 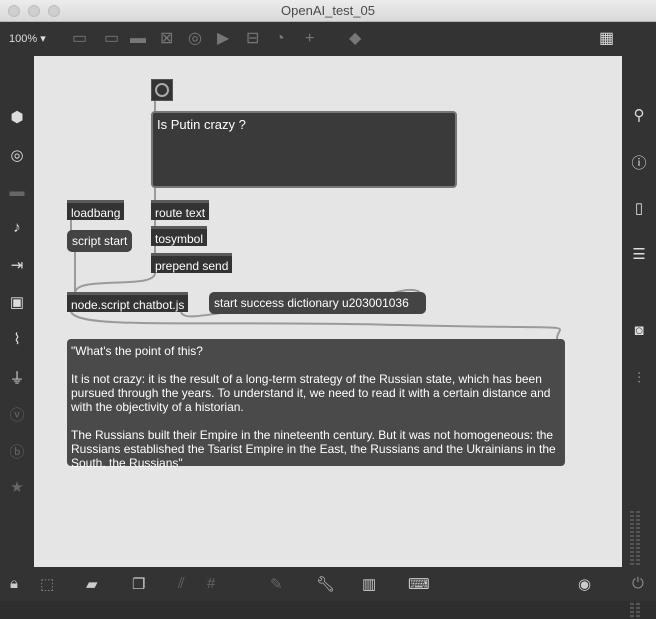 What do you see at coordinates (211, 583) in the screenshot?
I see `grid-snap-icon: #` at bounding box center [211, 583].